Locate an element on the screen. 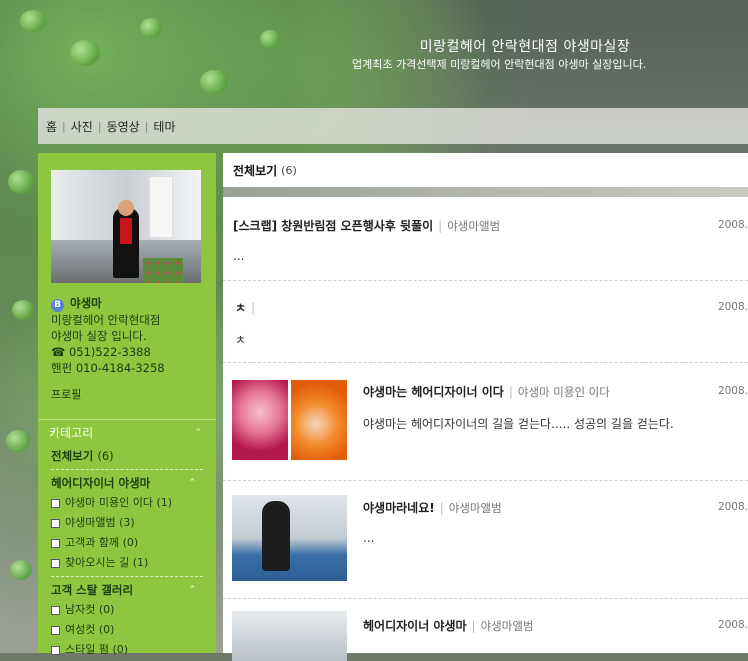 This screenshot has height=661, width=748. category-item-label: 여성컷 is located at coordinates (80, 629).